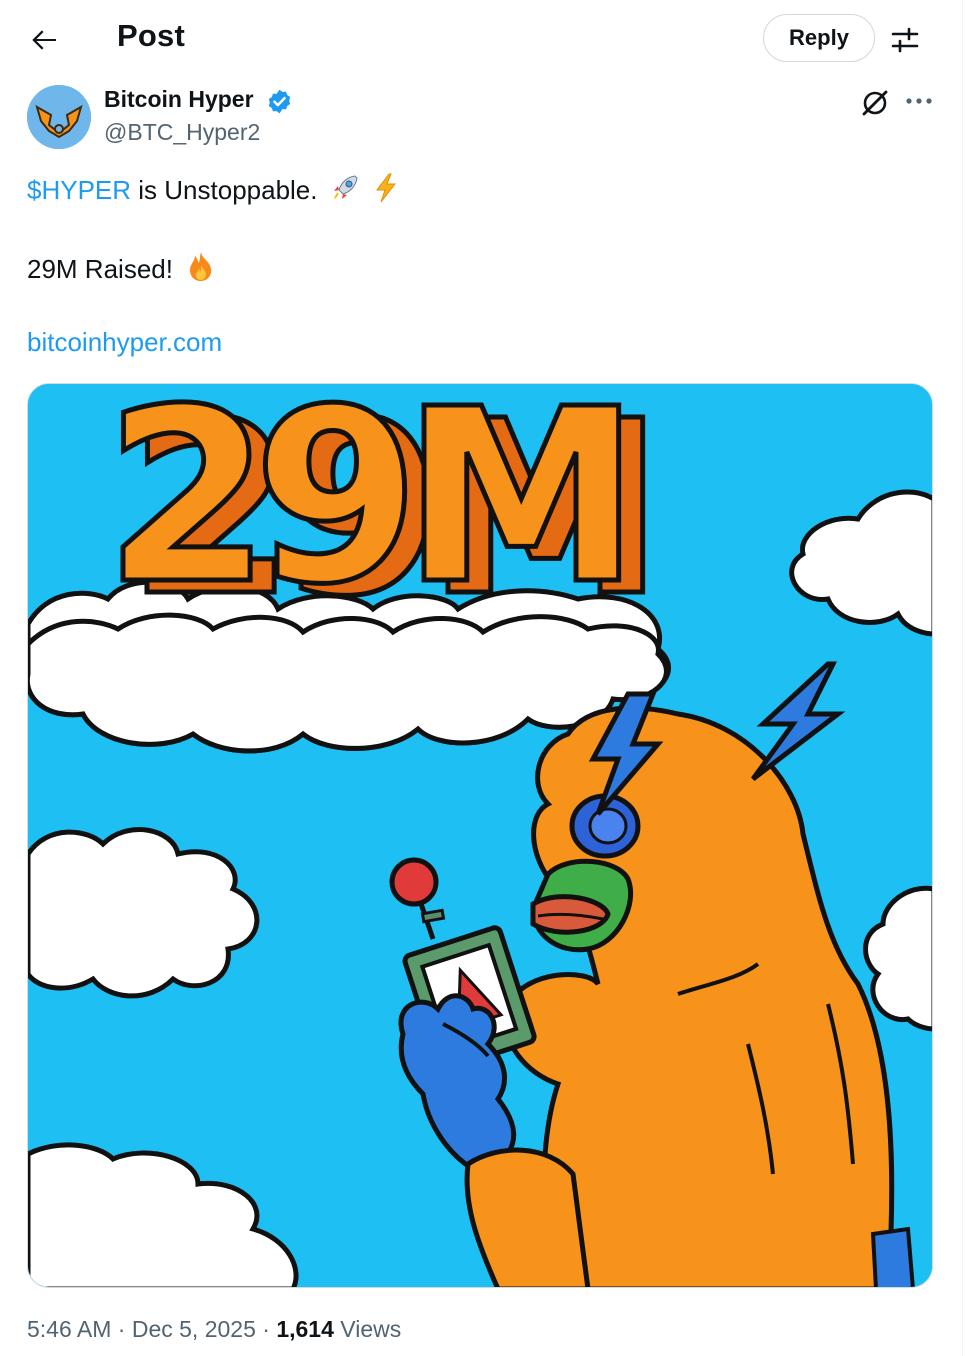  I want to click on post-metadata: 5:46 AM · Dec 5, 2025 · 1,614 Views, so click(214, 1329).